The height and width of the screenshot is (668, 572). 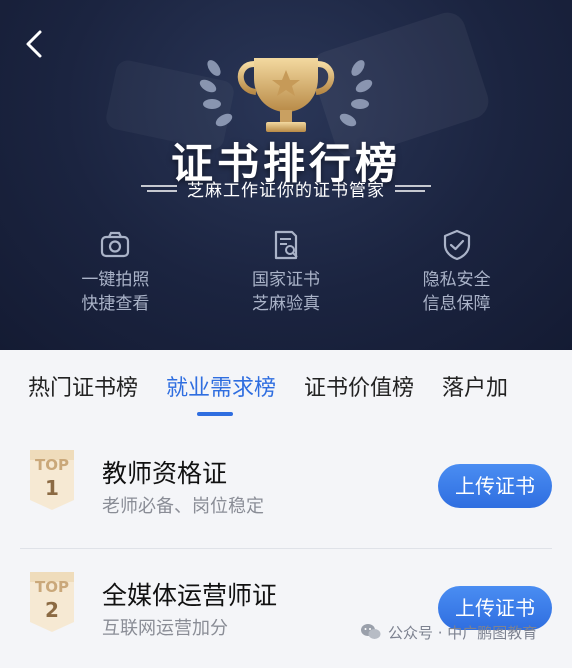 I want to click on subtitle-row: 芝麻工作证你的证书管家, so click(x=286, y=188).